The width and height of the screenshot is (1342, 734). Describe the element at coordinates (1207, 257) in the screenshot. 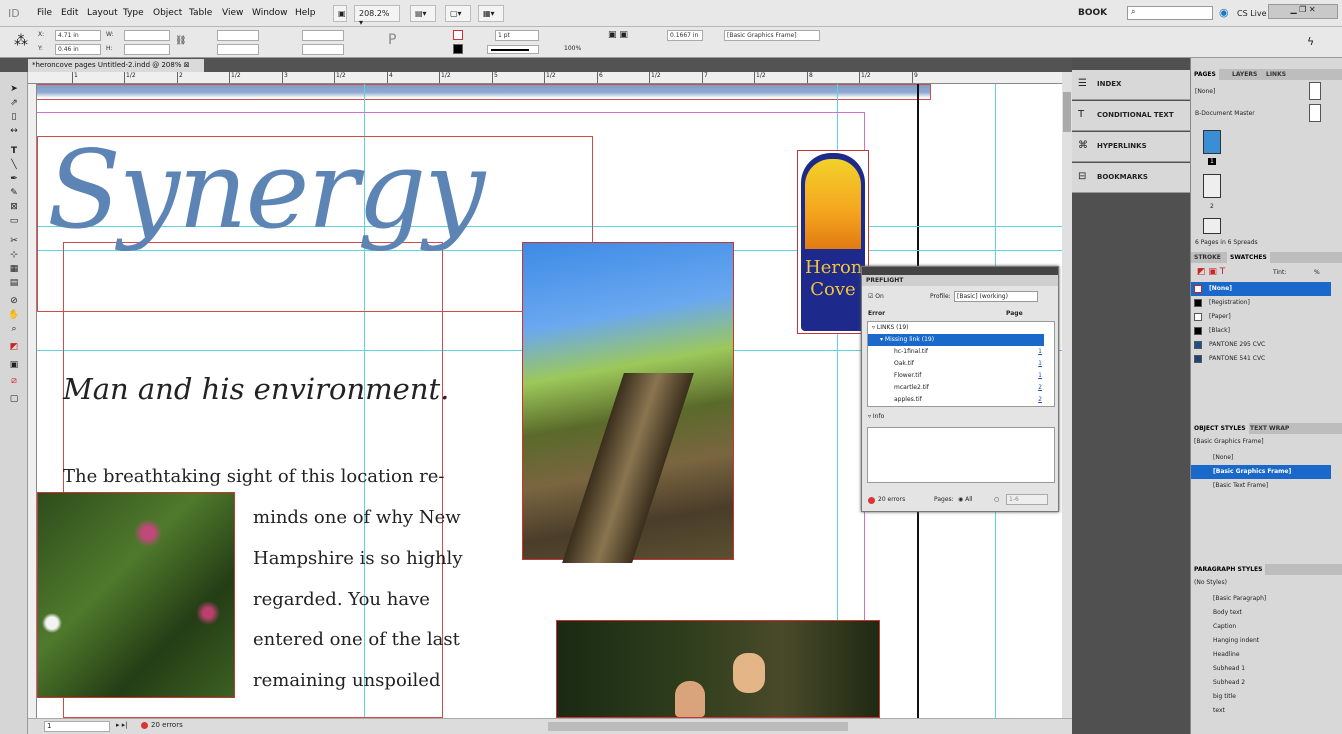

I see `tab-stroke: STROKE` at that location.